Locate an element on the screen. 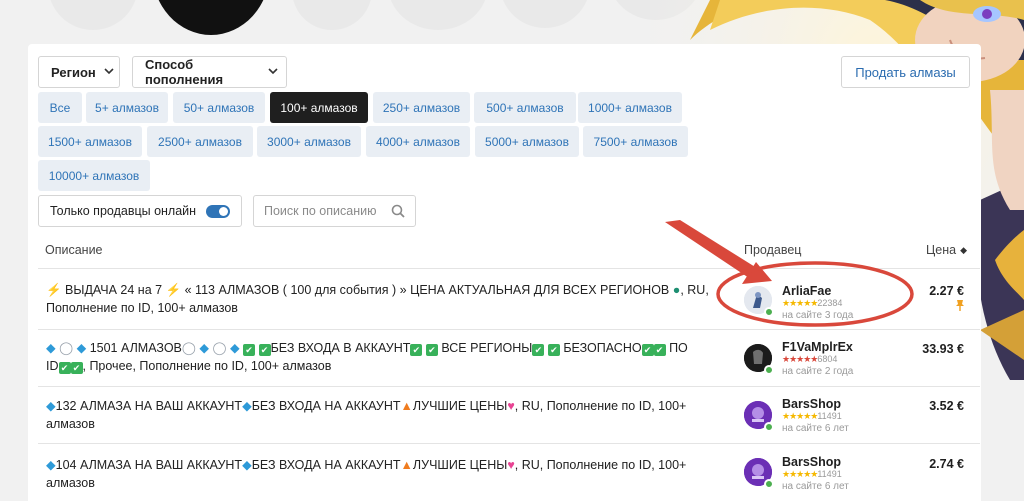 Image resolution: width=1024 pixels, height=501 pixels. amount-filter-chip: 100+ алмазов is located at coordinates (319, 107).